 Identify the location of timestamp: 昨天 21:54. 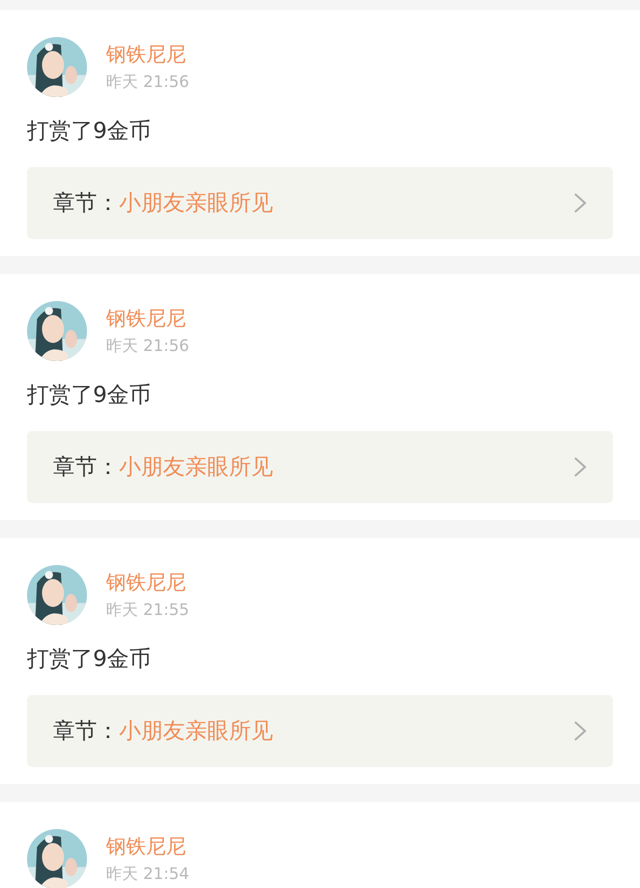
(148, 874).